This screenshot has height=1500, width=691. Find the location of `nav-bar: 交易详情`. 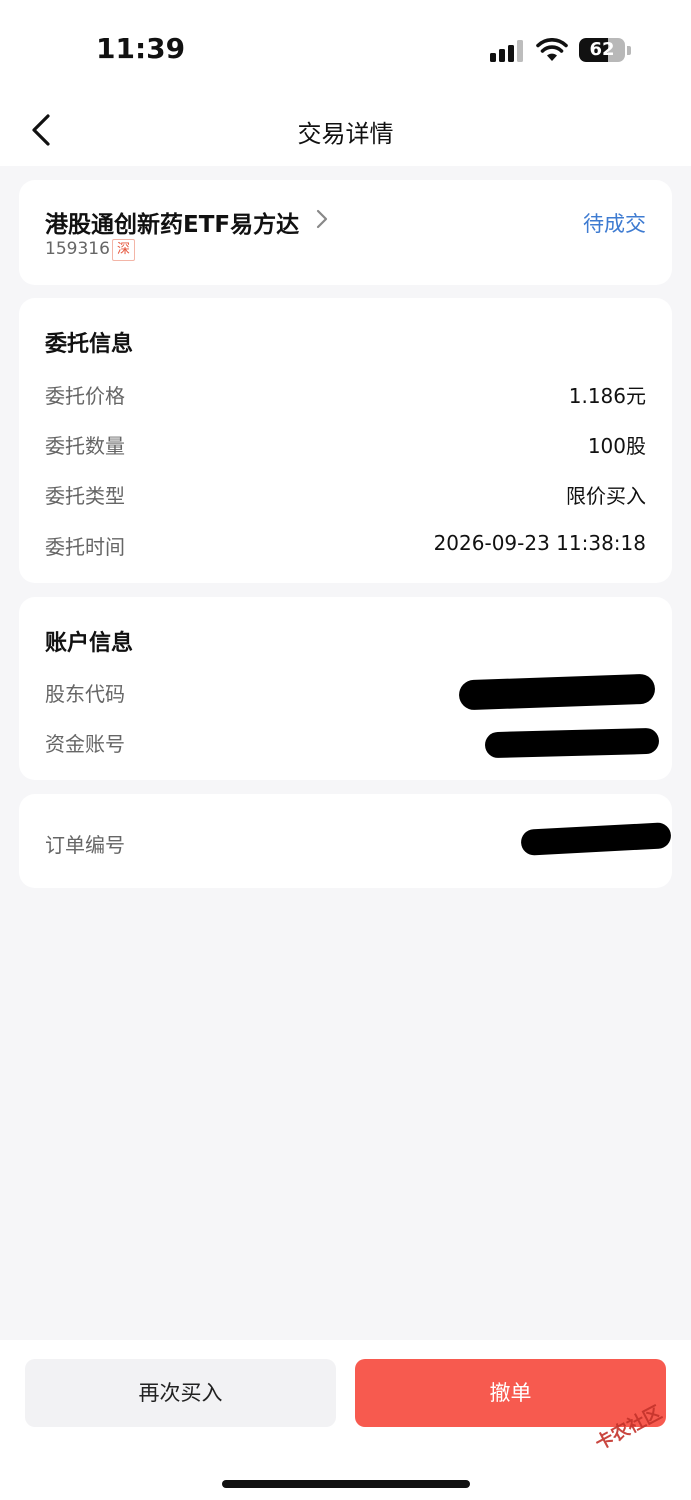

nav-bar: 交易详情 is located at coordinates (345, 133).